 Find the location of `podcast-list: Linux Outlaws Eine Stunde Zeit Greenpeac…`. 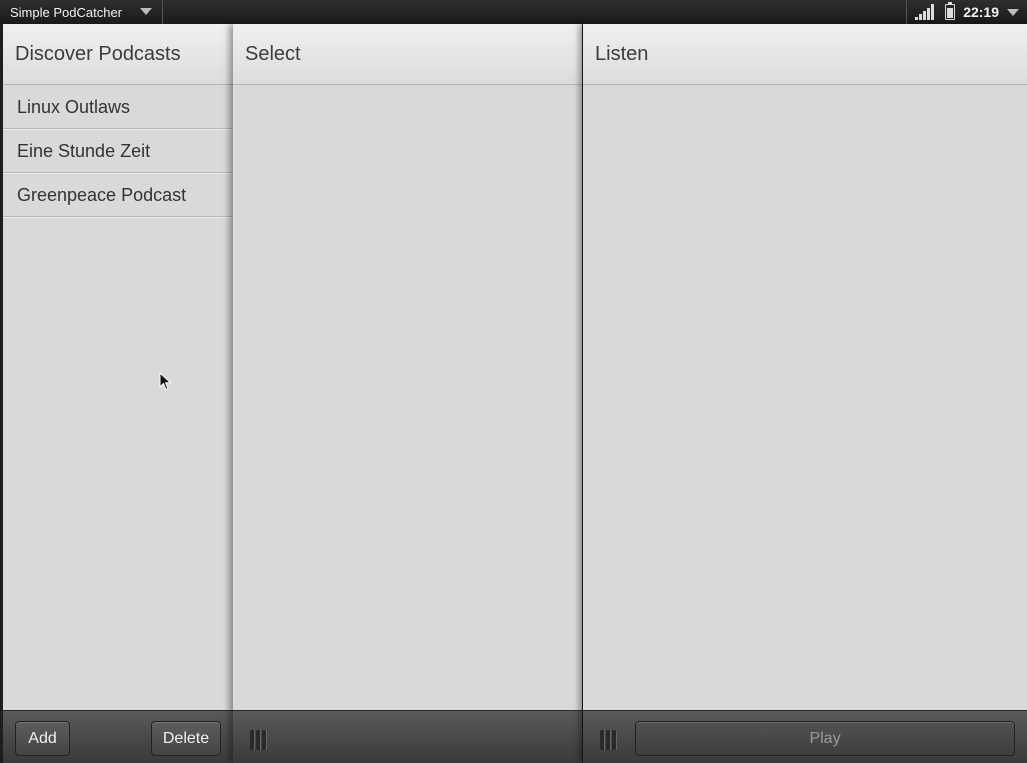

podcast-list: Linux Outlaws Eine Stunde Zeit Greenpeac… is located at coordinates (118, 151).